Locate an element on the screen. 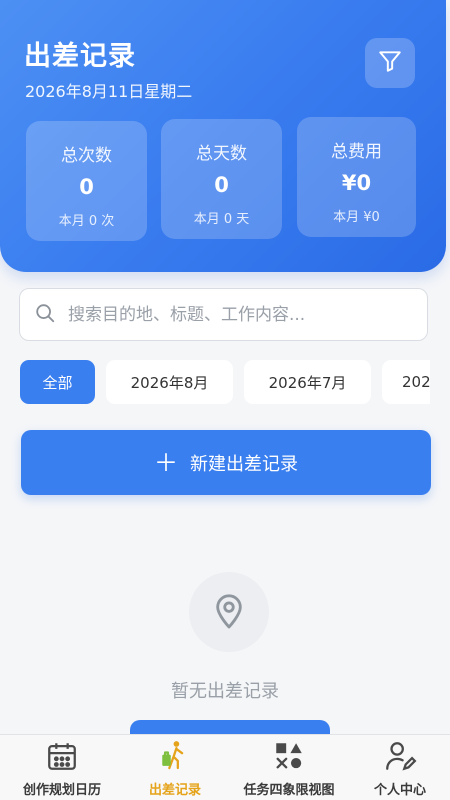  stat-card-total-count: 总次数 0 本月 0 次 is located at coordinates (86, 181).